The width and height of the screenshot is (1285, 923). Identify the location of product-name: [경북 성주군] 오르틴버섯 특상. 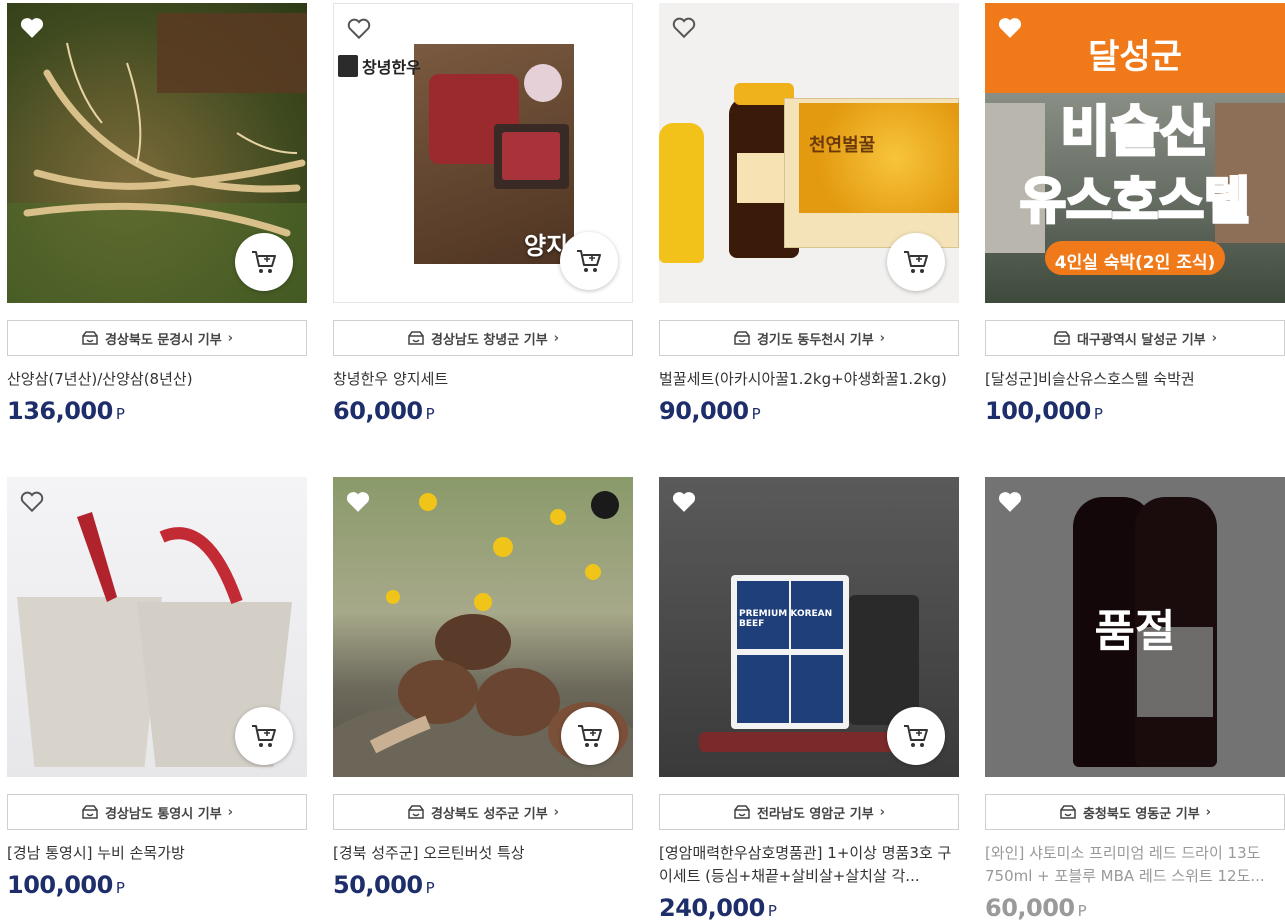
(483, 853).